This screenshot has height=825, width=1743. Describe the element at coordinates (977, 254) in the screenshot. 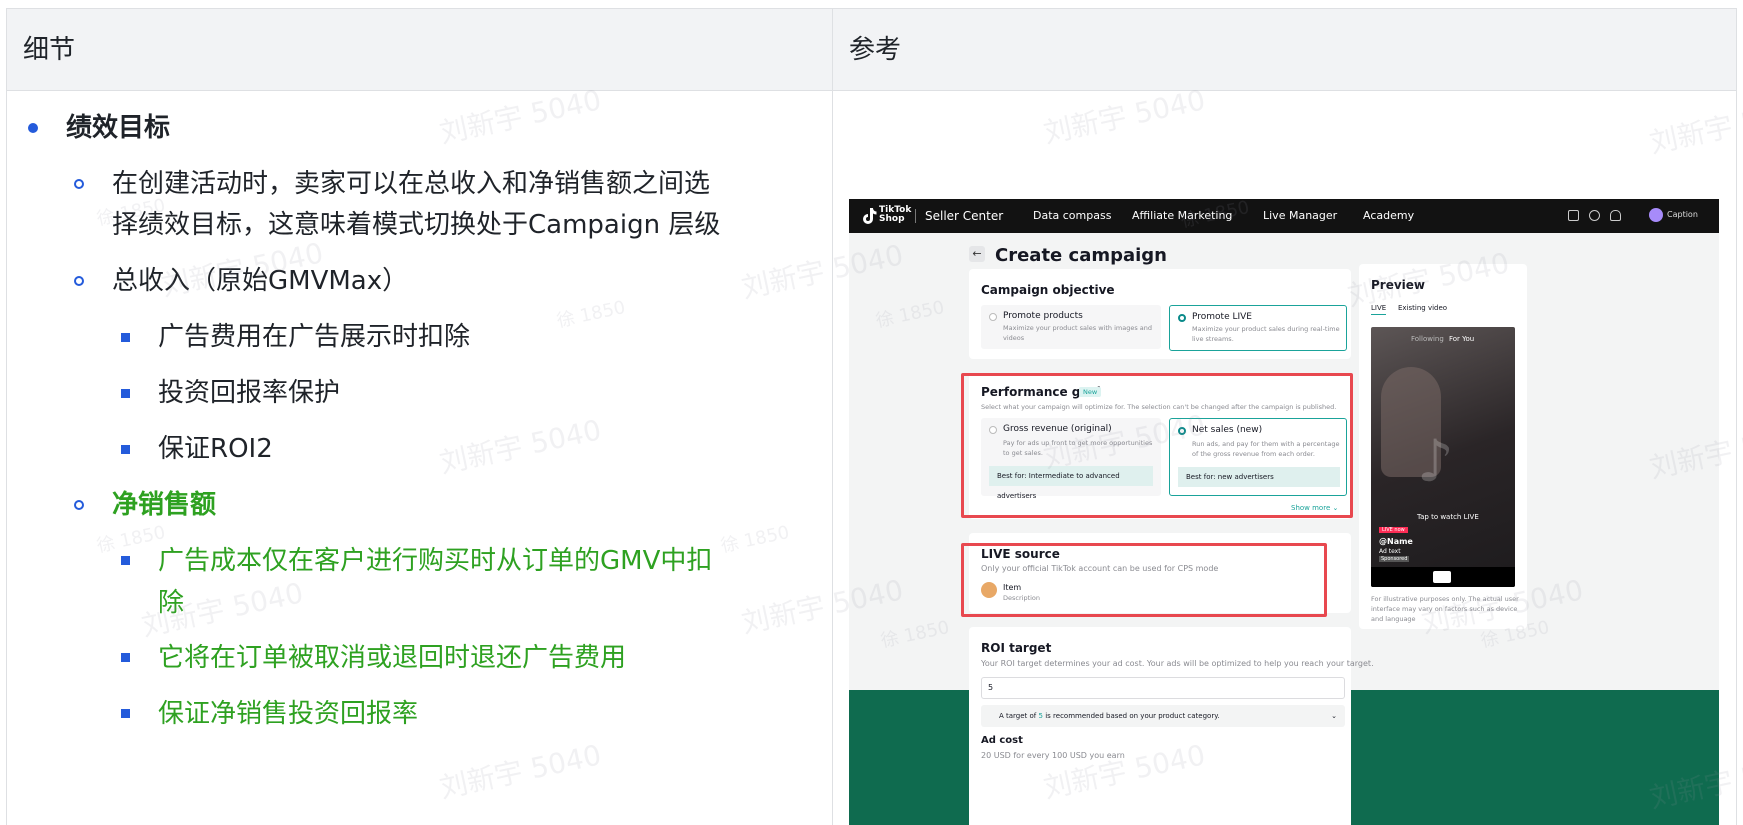

I see `back-arrow-icon: ←` at that location.